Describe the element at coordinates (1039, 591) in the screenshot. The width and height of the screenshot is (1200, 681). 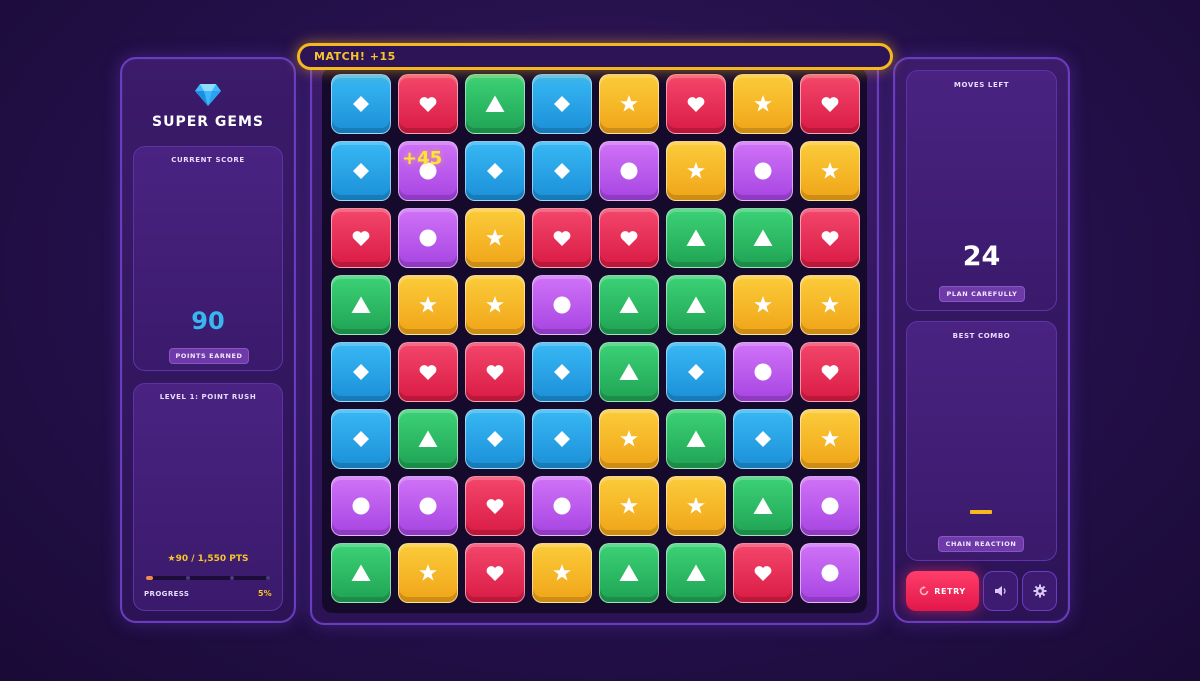
I see `settings-button` at that location.